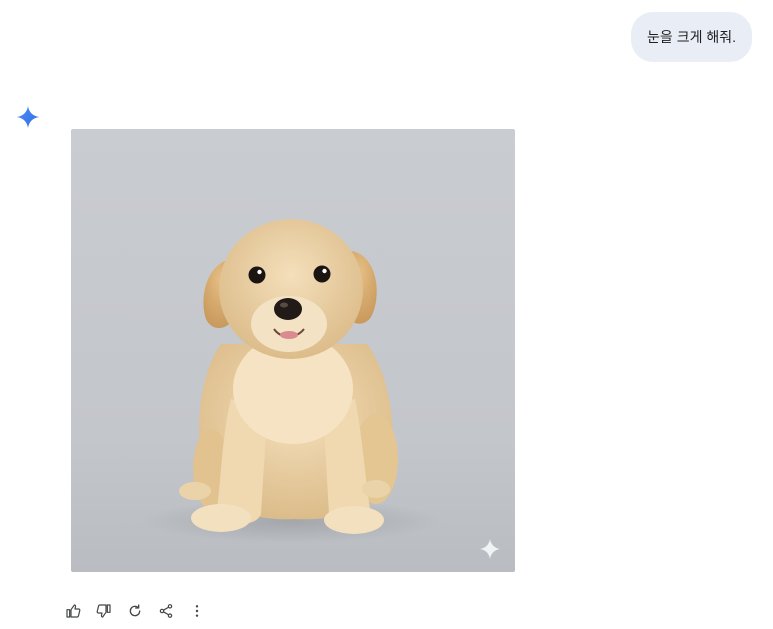 This screenshot has height=629, width=773. I want to click on user-message-text: 눈을 크게 해줘., so click(691, 37).